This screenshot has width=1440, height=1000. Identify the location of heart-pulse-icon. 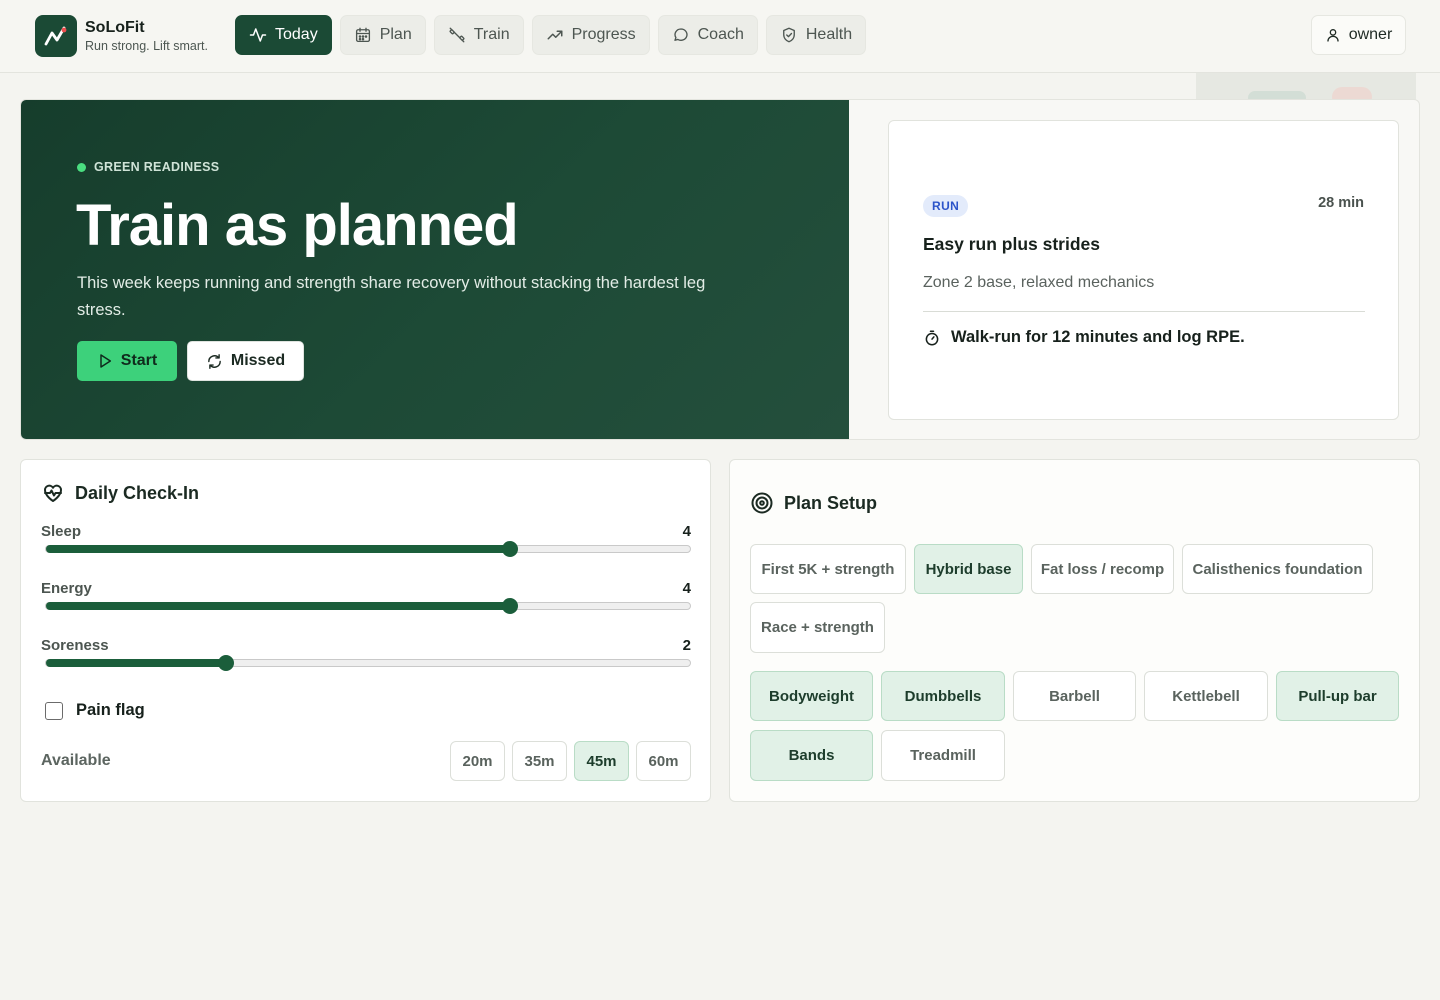
(53, 493).